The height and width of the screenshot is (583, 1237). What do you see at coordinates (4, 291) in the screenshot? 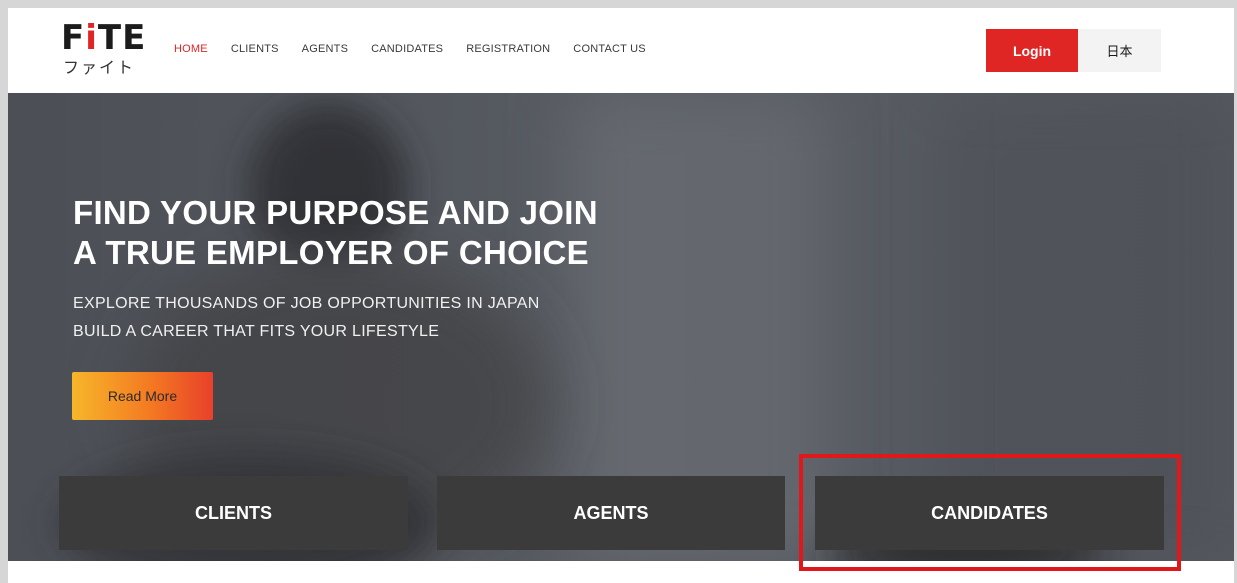
I see `screenshot-frame-left` at bounding box center [4, 291].